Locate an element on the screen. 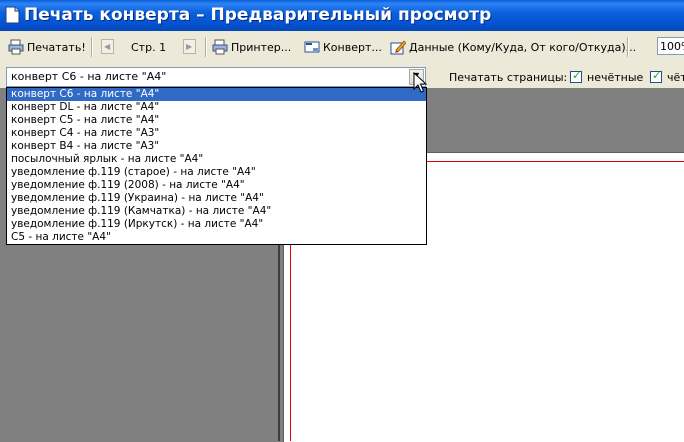 The height and width of the screenshot is (442, 684). zoom-input: 100% is located at coordinates (670, 46).